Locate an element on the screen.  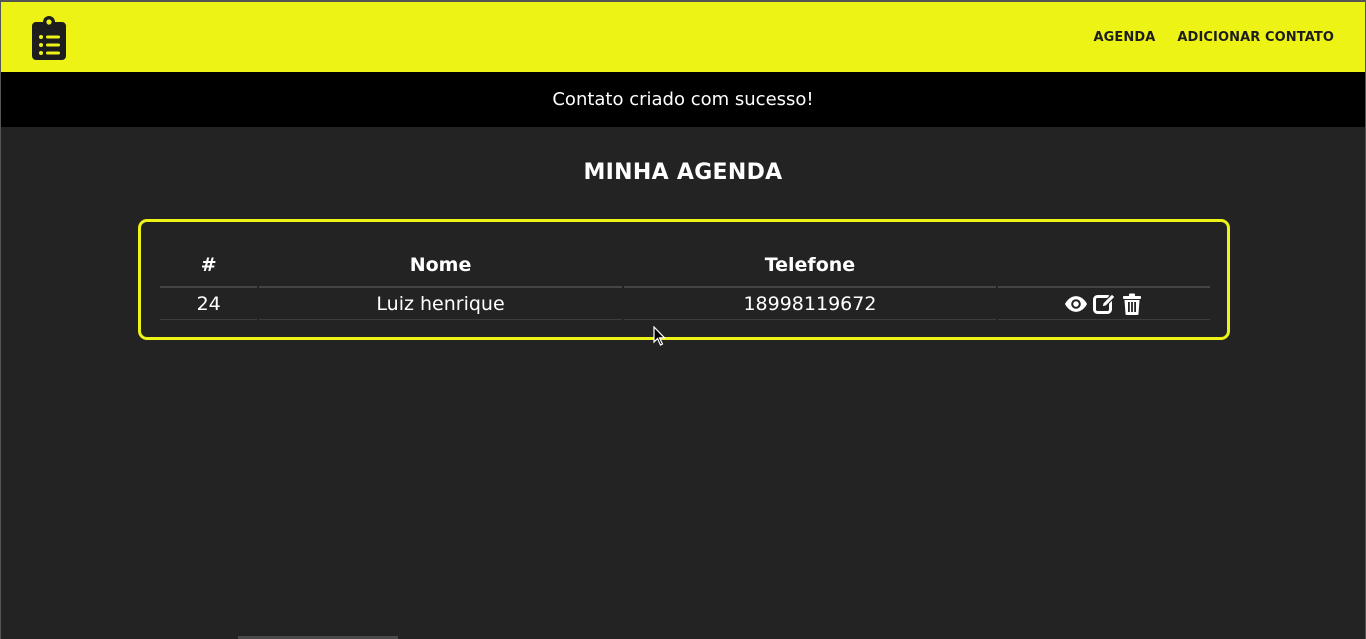
trash-icon is located at coordinates (1132, 304).